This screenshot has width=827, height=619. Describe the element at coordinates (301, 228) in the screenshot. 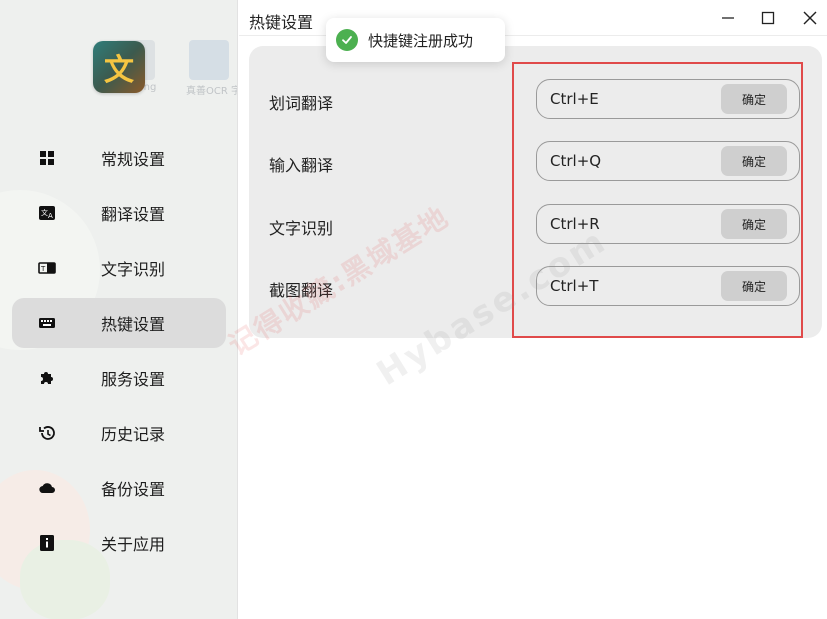

I see `hotkey-label-ocr: 文字识别` at that location.